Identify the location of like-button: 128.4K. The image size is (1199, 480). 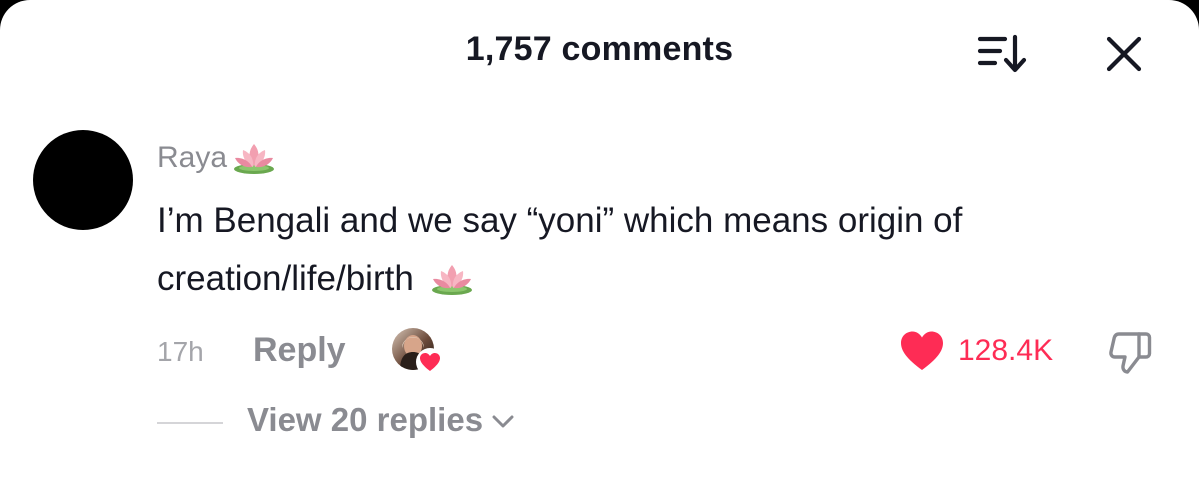
(975, 351).